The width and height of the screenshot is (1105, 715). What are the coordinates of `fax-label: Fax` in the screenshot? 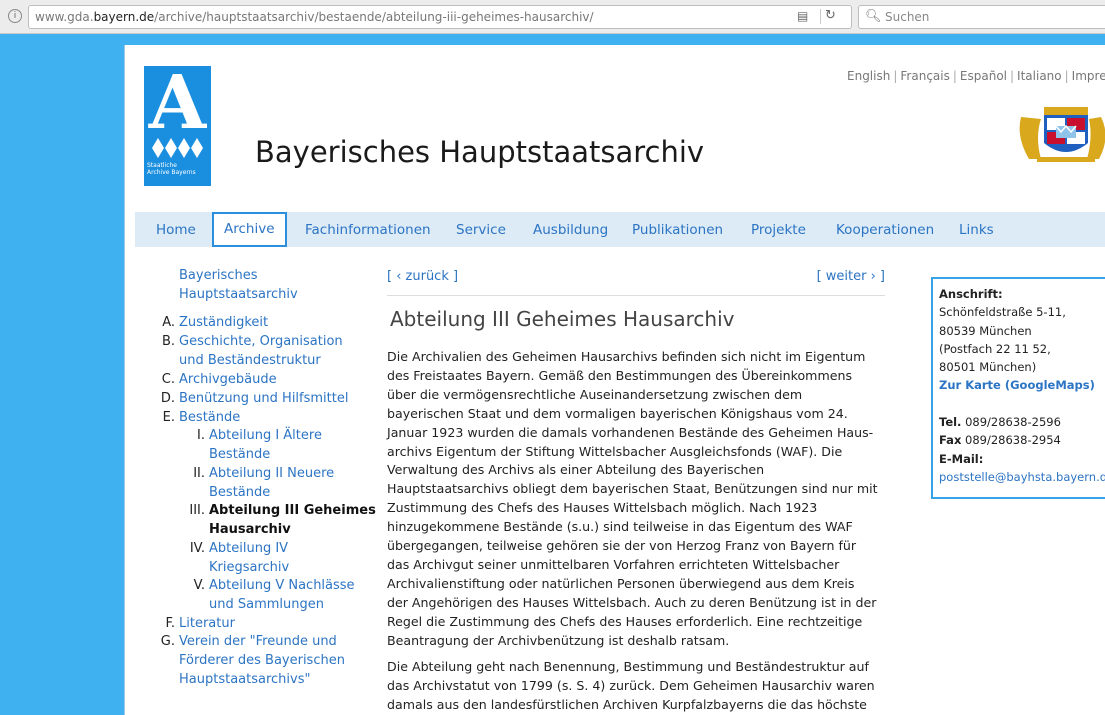 It's located at (950, 440).